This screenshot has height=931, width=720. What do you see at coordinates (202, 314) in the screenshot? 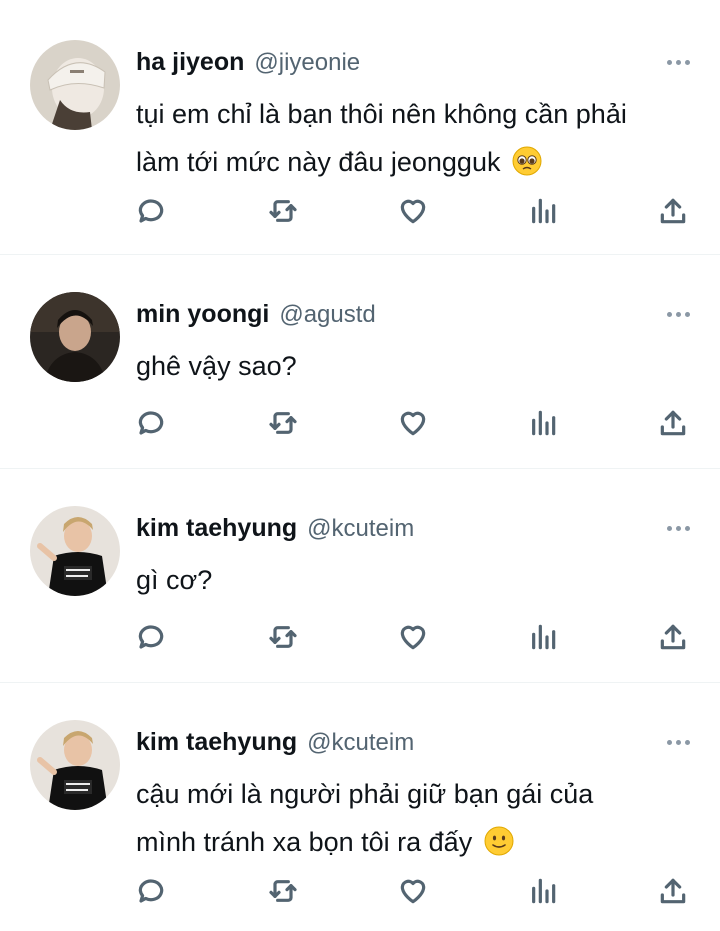
I see `display-name: min yoongi` at bounding box center [202, 314].